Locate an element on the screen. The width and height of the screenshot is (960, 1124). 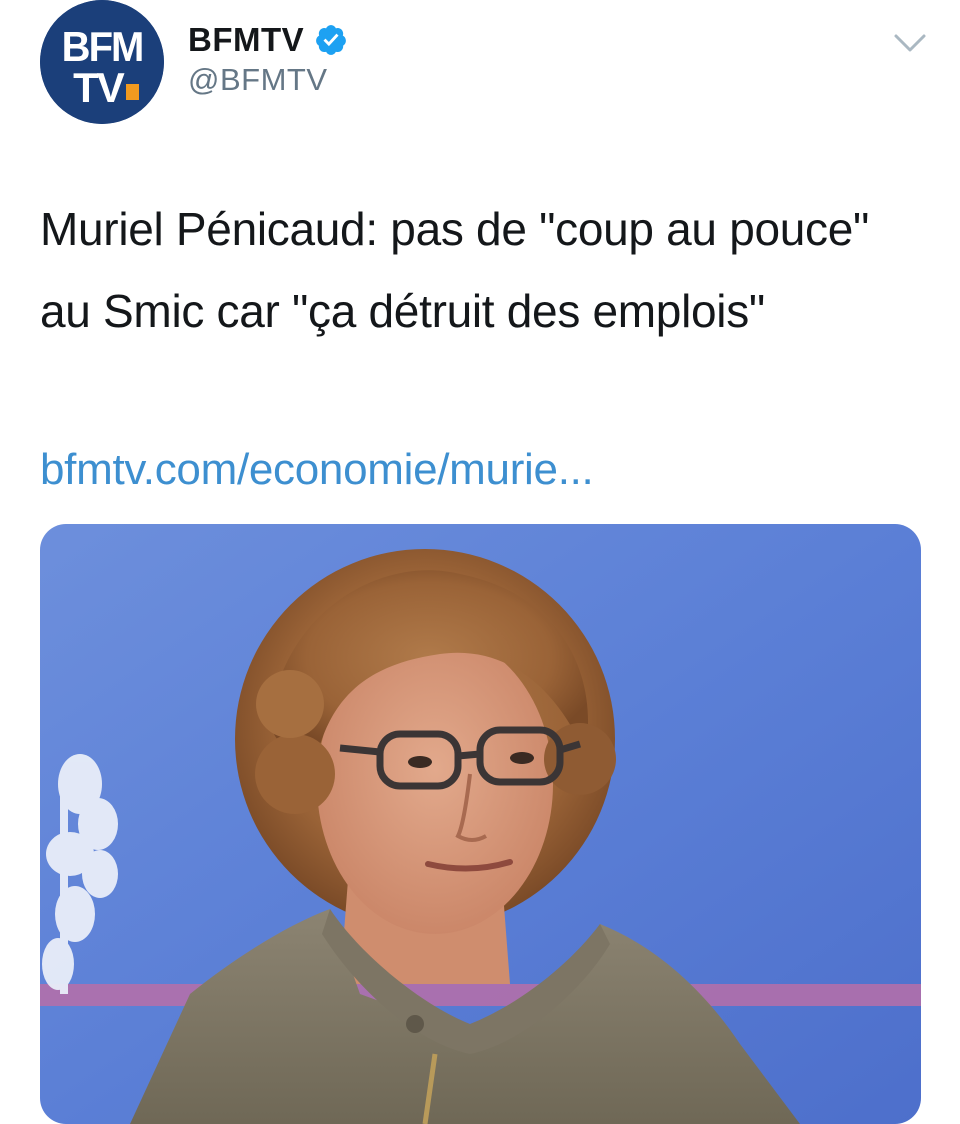
avatar: BFM TV is located at coordinates (102, 62).